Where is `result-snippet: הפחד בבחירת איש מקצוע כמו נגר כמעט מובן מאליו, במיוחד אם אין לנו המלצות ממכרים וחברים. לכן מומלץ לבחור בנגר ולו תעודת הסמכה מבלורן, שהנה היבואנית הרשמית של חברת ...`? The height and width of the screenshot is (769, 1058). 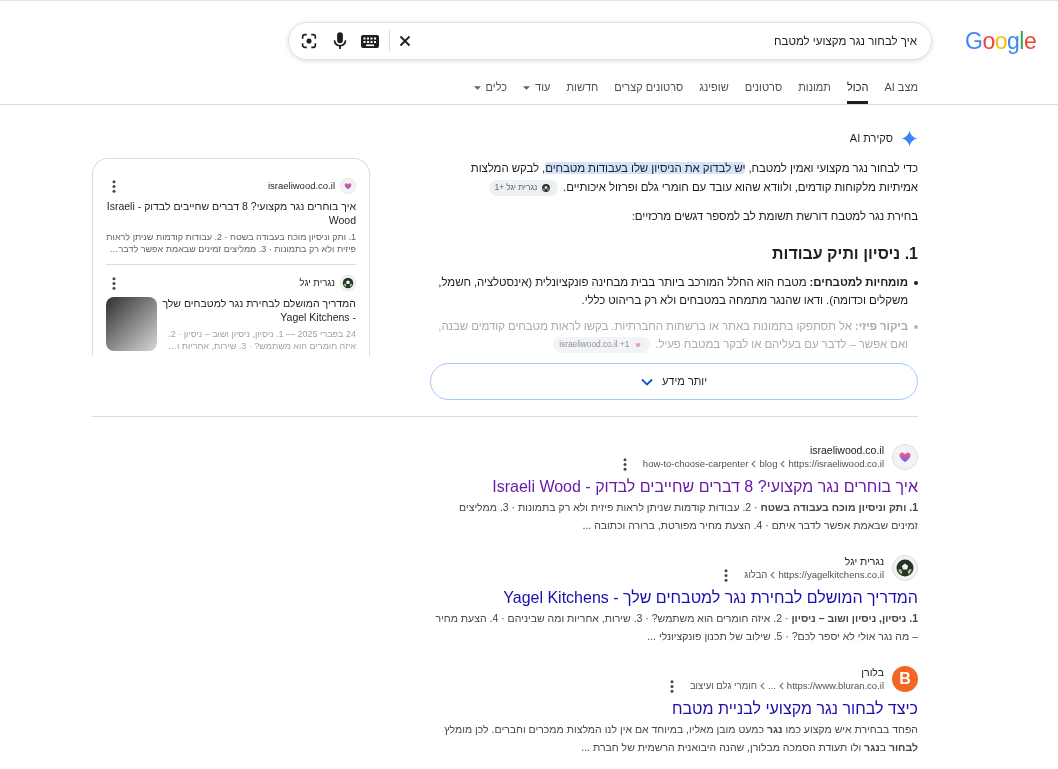 result-snippet: הפחד בבחירת איש מקצוע כמו נגר כמעט מובן מאליו, במיוחד אם אין לנו המלצות ממכרים וחברים. לכן מומלץ לבחור בנגר ולו תעודת הסמכה מבלורן, שהנה היבואנית הרשמית של חברת ... is located at coordinates (680, 738).